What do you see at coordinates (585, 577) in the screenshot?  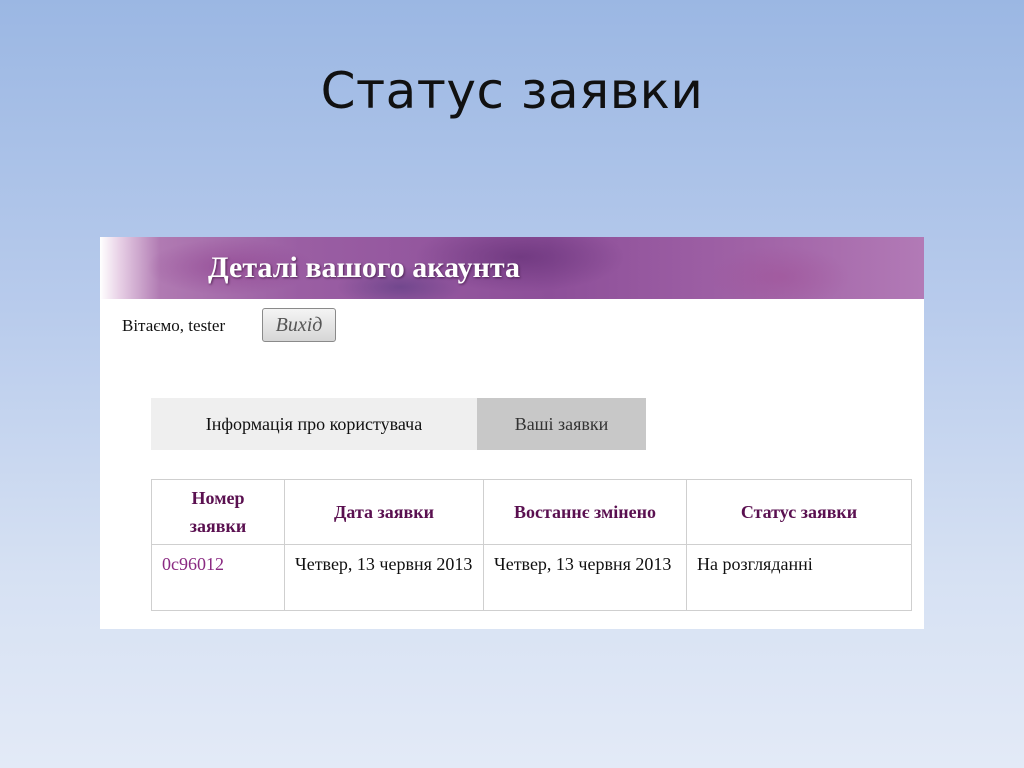 I see `last-modified-cell: Четвер, 13 червня 2013` at bounding box center [585, 577].